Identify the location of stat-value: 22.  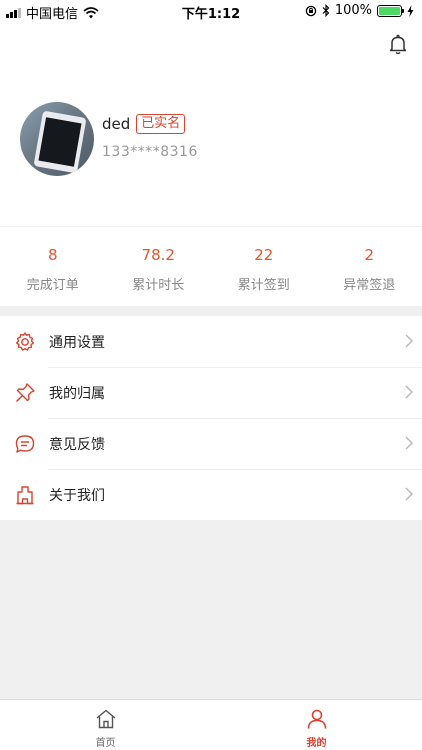
(264, 255).